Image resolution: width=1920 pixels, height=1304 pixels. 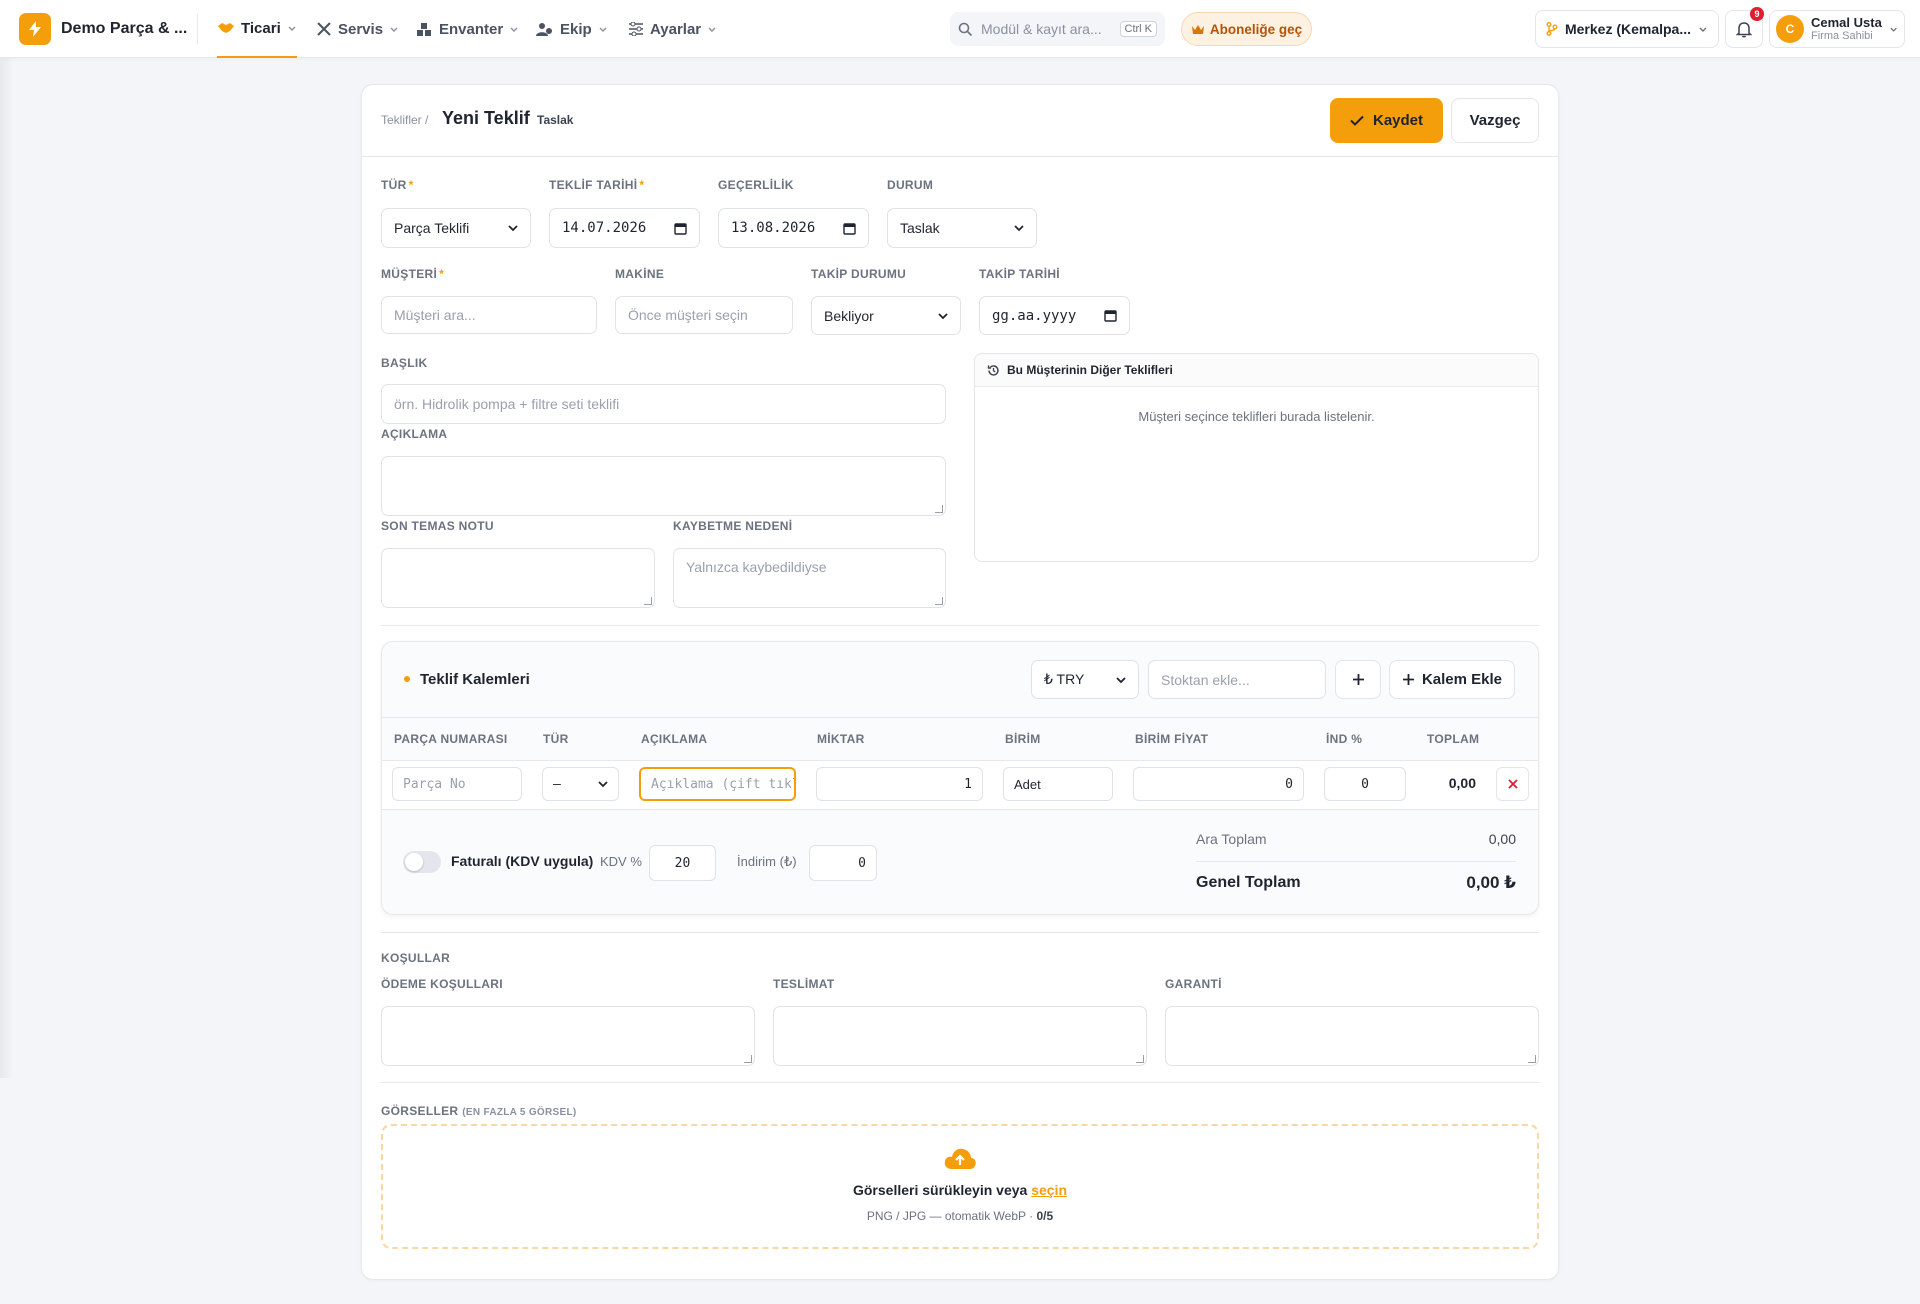 I want to click on nav-label: Envanter, so click(x=471, y=29).